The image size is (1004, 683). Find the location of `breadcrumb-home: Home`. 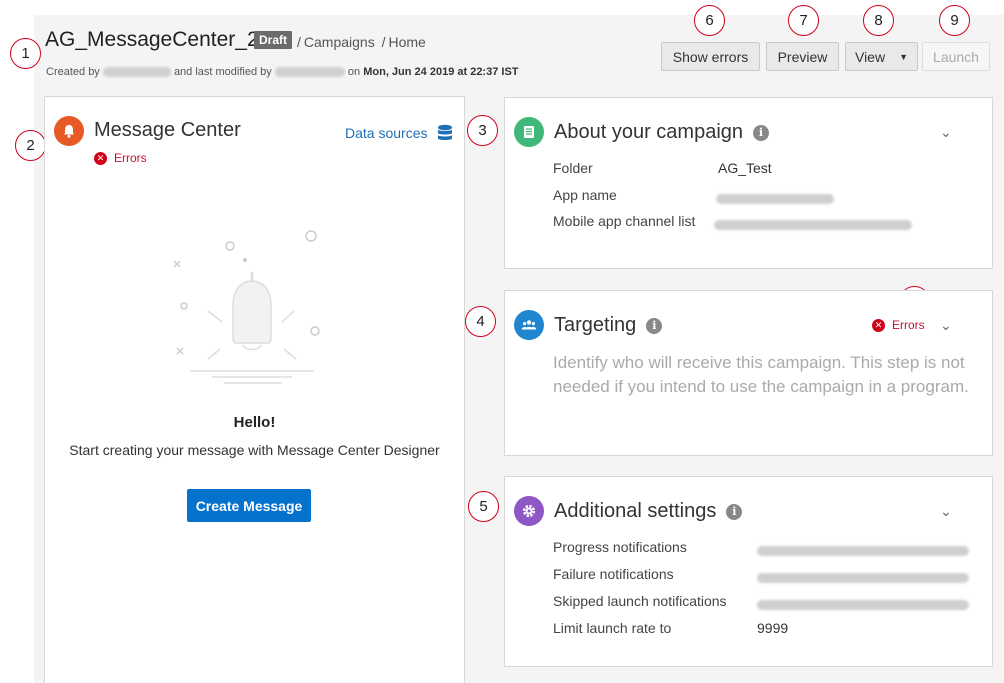

breadcrumb-home: Home is located at coordinates (407, 42).